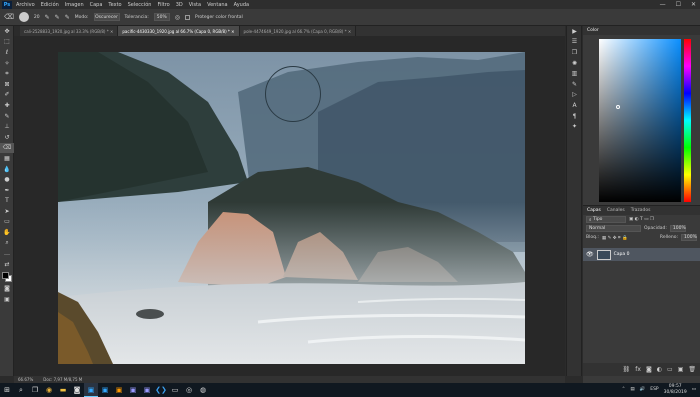  I want to click on add-mask-icon: ◙, so click(649, 369).